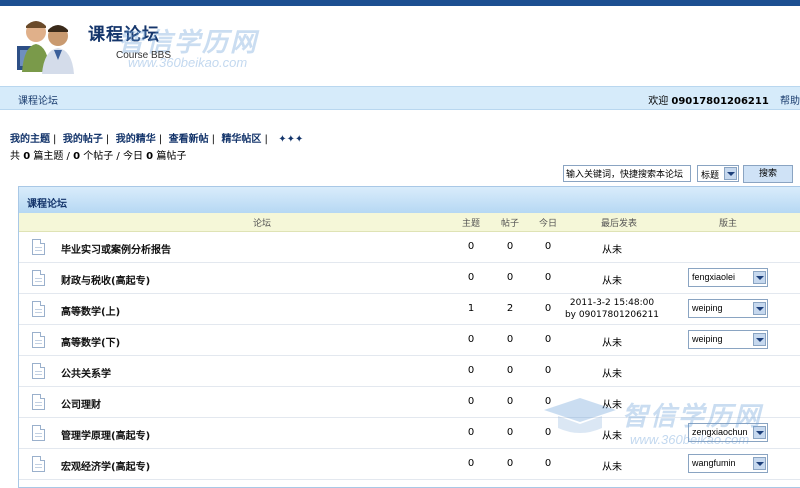 The height and width of the screenshot is (488, 800). I want to click on forum-link: 高等数学(上), so click(90, 310).